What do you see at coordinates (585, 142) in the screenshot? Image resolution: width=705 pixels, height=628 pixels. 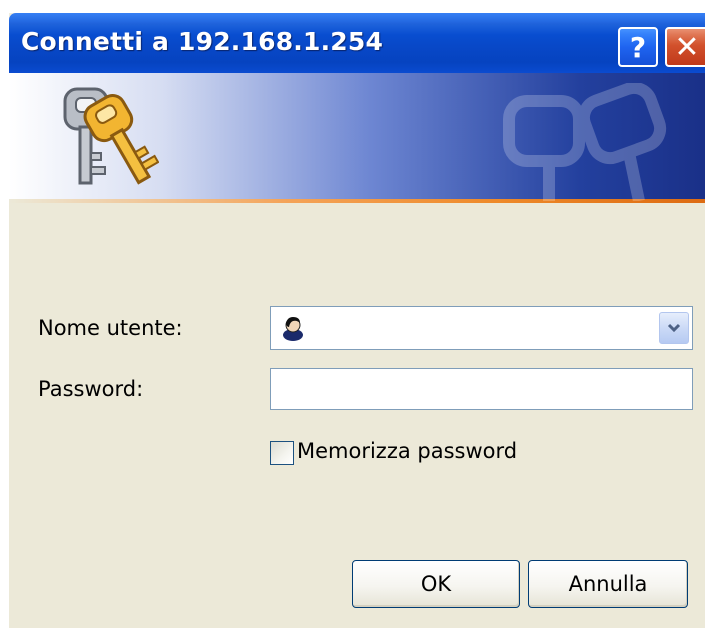 I see `watermark-keys-icon` at bounding box center [585, 142].